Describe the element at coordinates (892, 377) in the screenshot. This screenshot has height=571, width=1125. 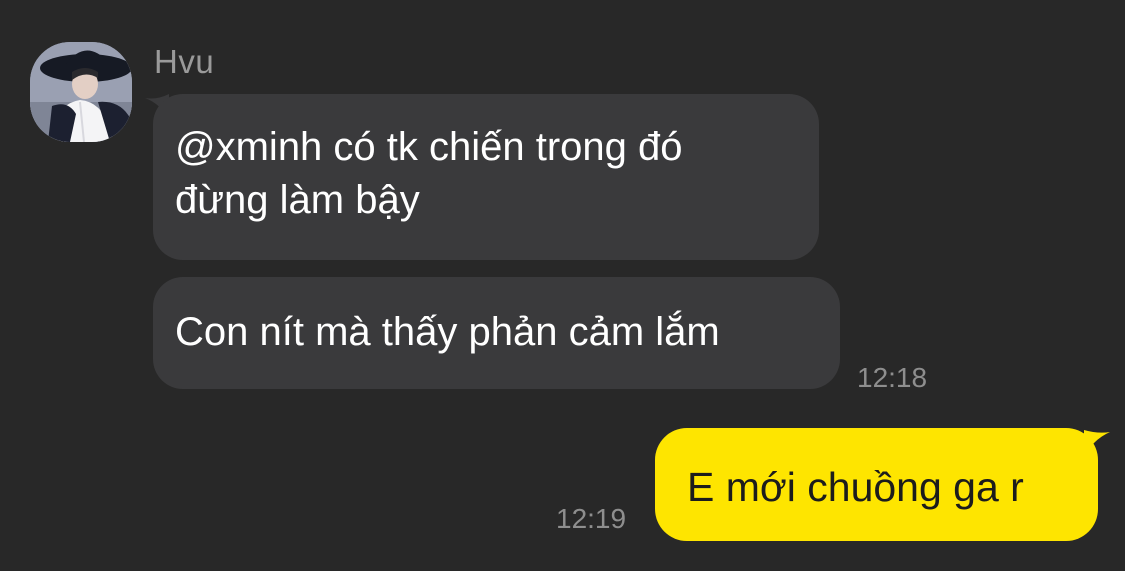
I see `message-timestamp: 12:18` at that location.